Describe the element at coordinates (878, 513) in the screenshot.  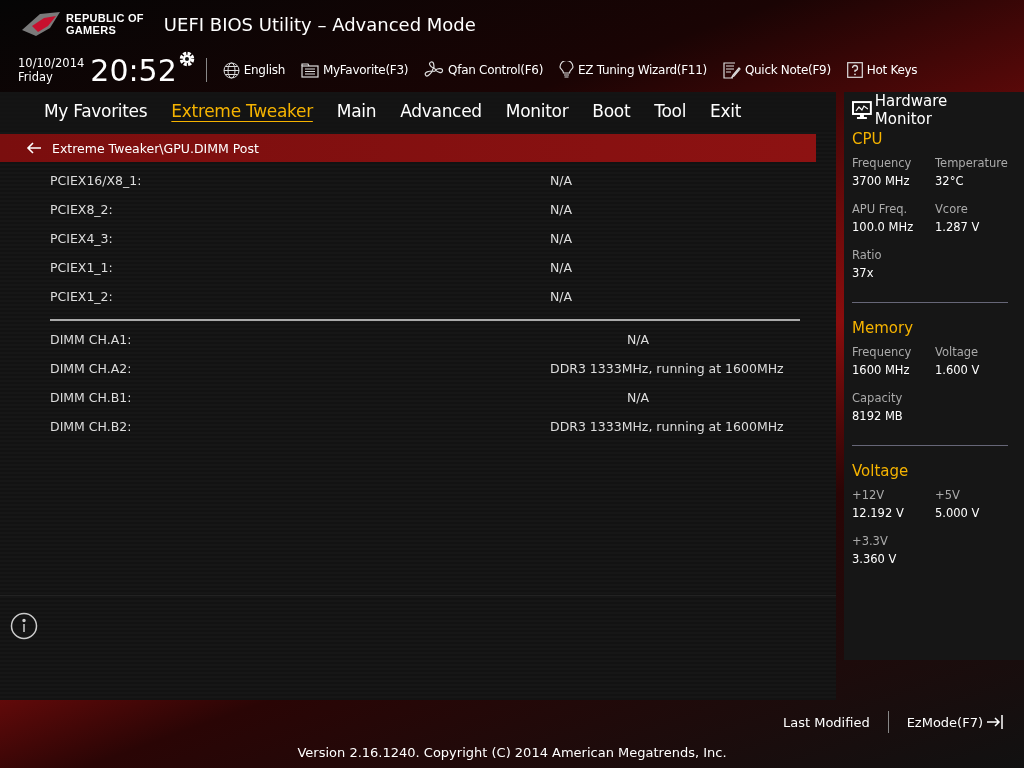
I see `sensor-value: 12.192 V` at that location.